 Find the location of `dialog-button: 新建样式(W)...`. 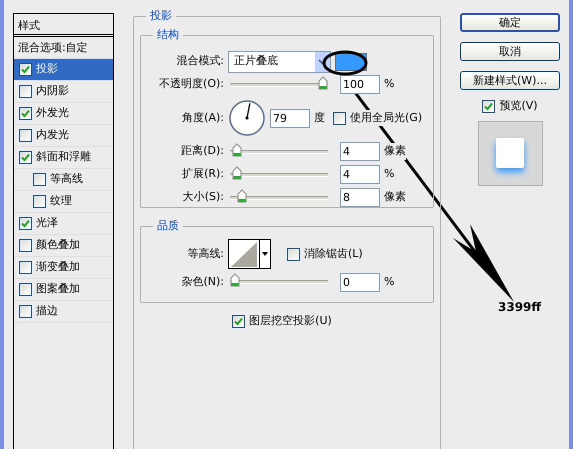

dialog-button: 新建样式(W)... is located at coordinates (510, 80).